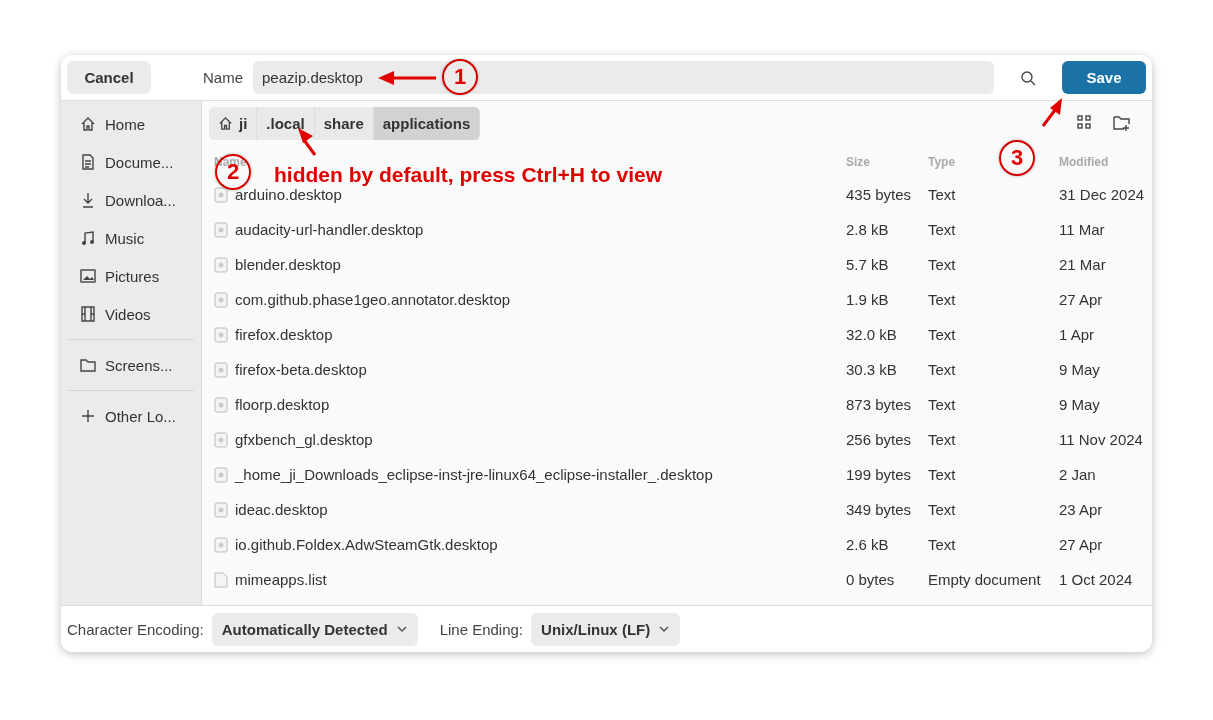 The height and width of the screenshot is (720, 1213). Describe the element at coordinates (867, 544) in the screenshot. I see `table-cell: 2.6 kB` at that location.